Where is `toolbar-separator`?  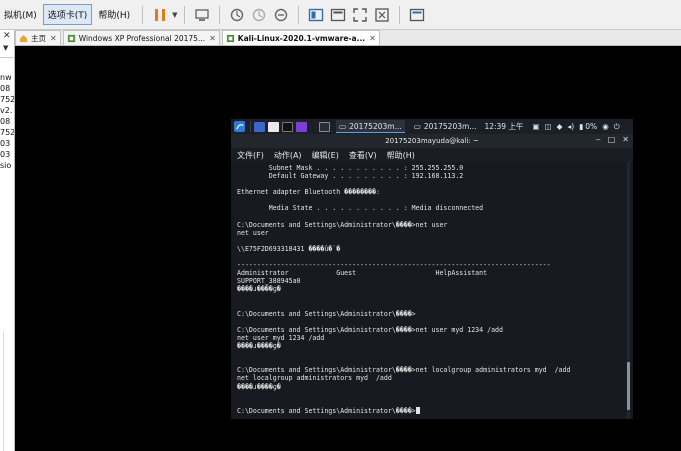 toolbar-separator is located at coordinates (298, 14).